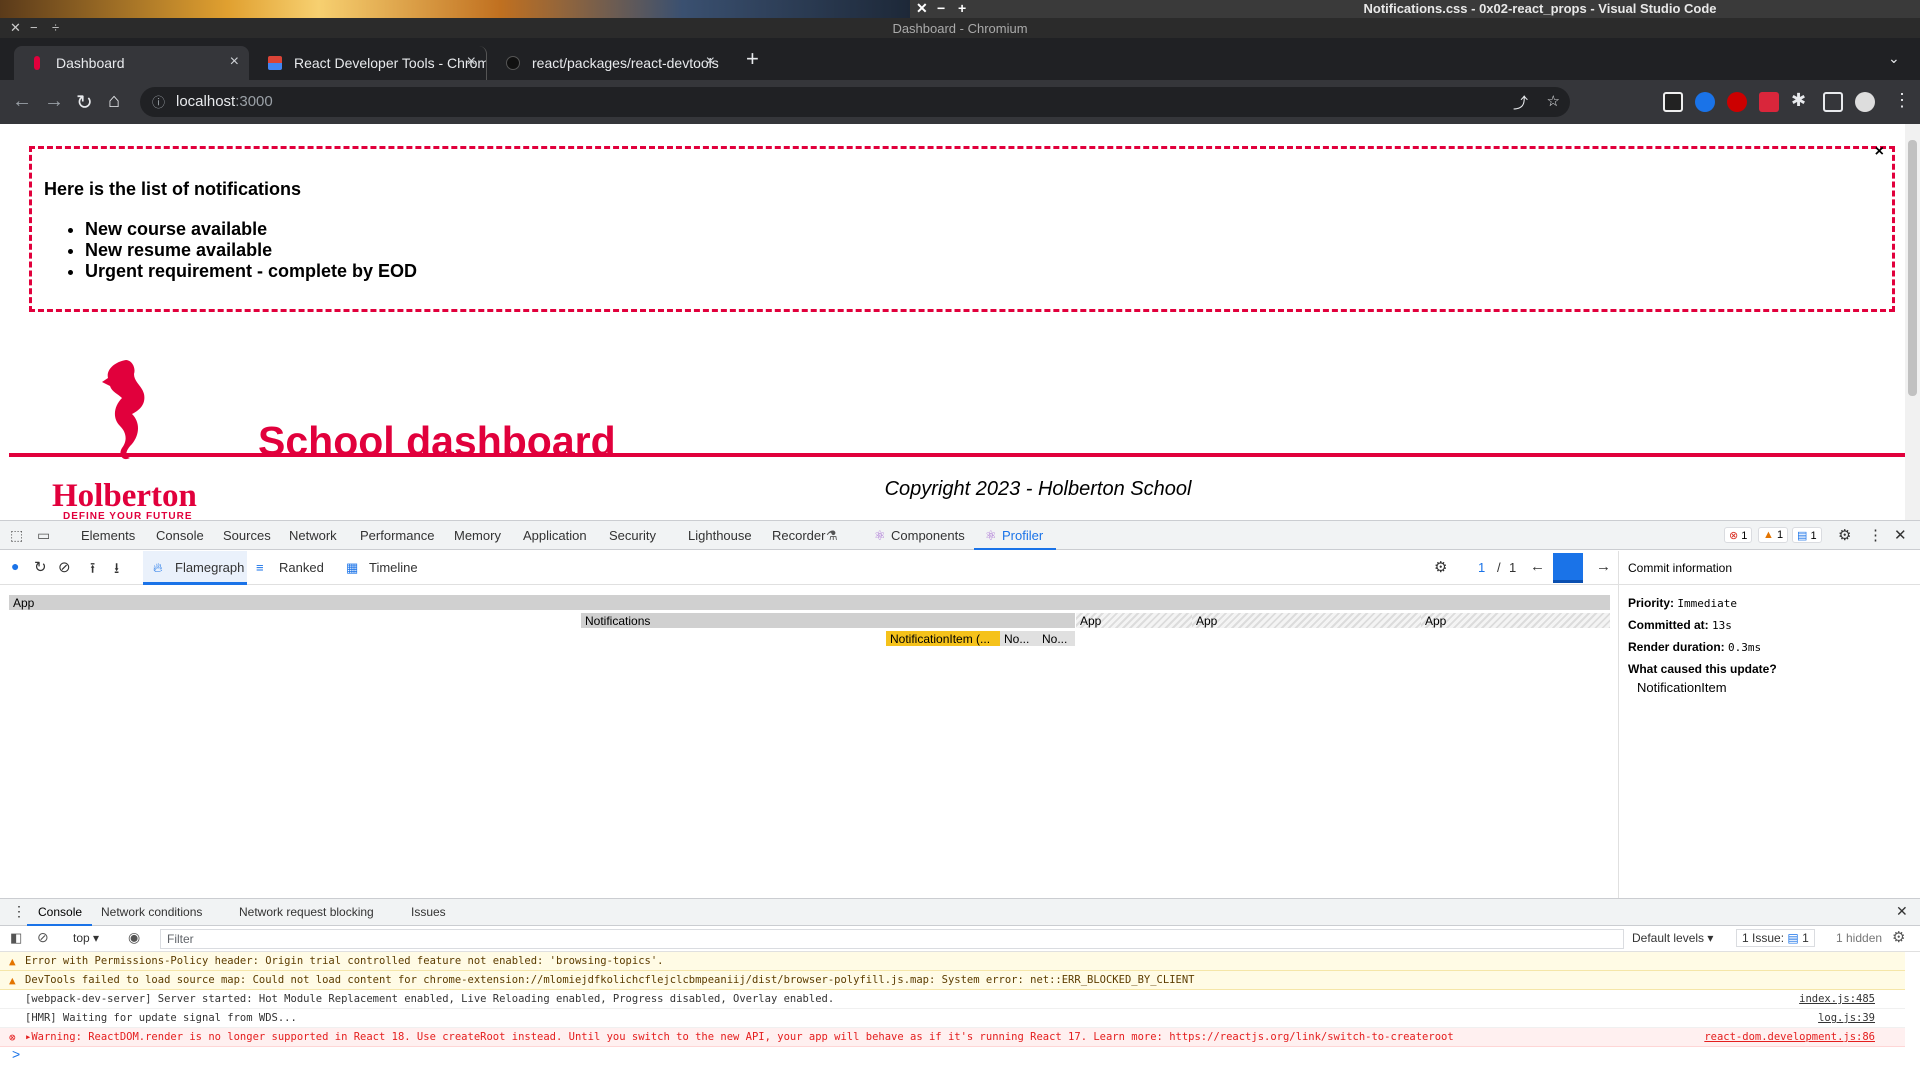 Image resolution: width=1920 pixels, height=1080 pixels. What do you see at coordinates (313, 535) in the screenshot?
I see `tab-network: Network` at bounding box center [313, 535].